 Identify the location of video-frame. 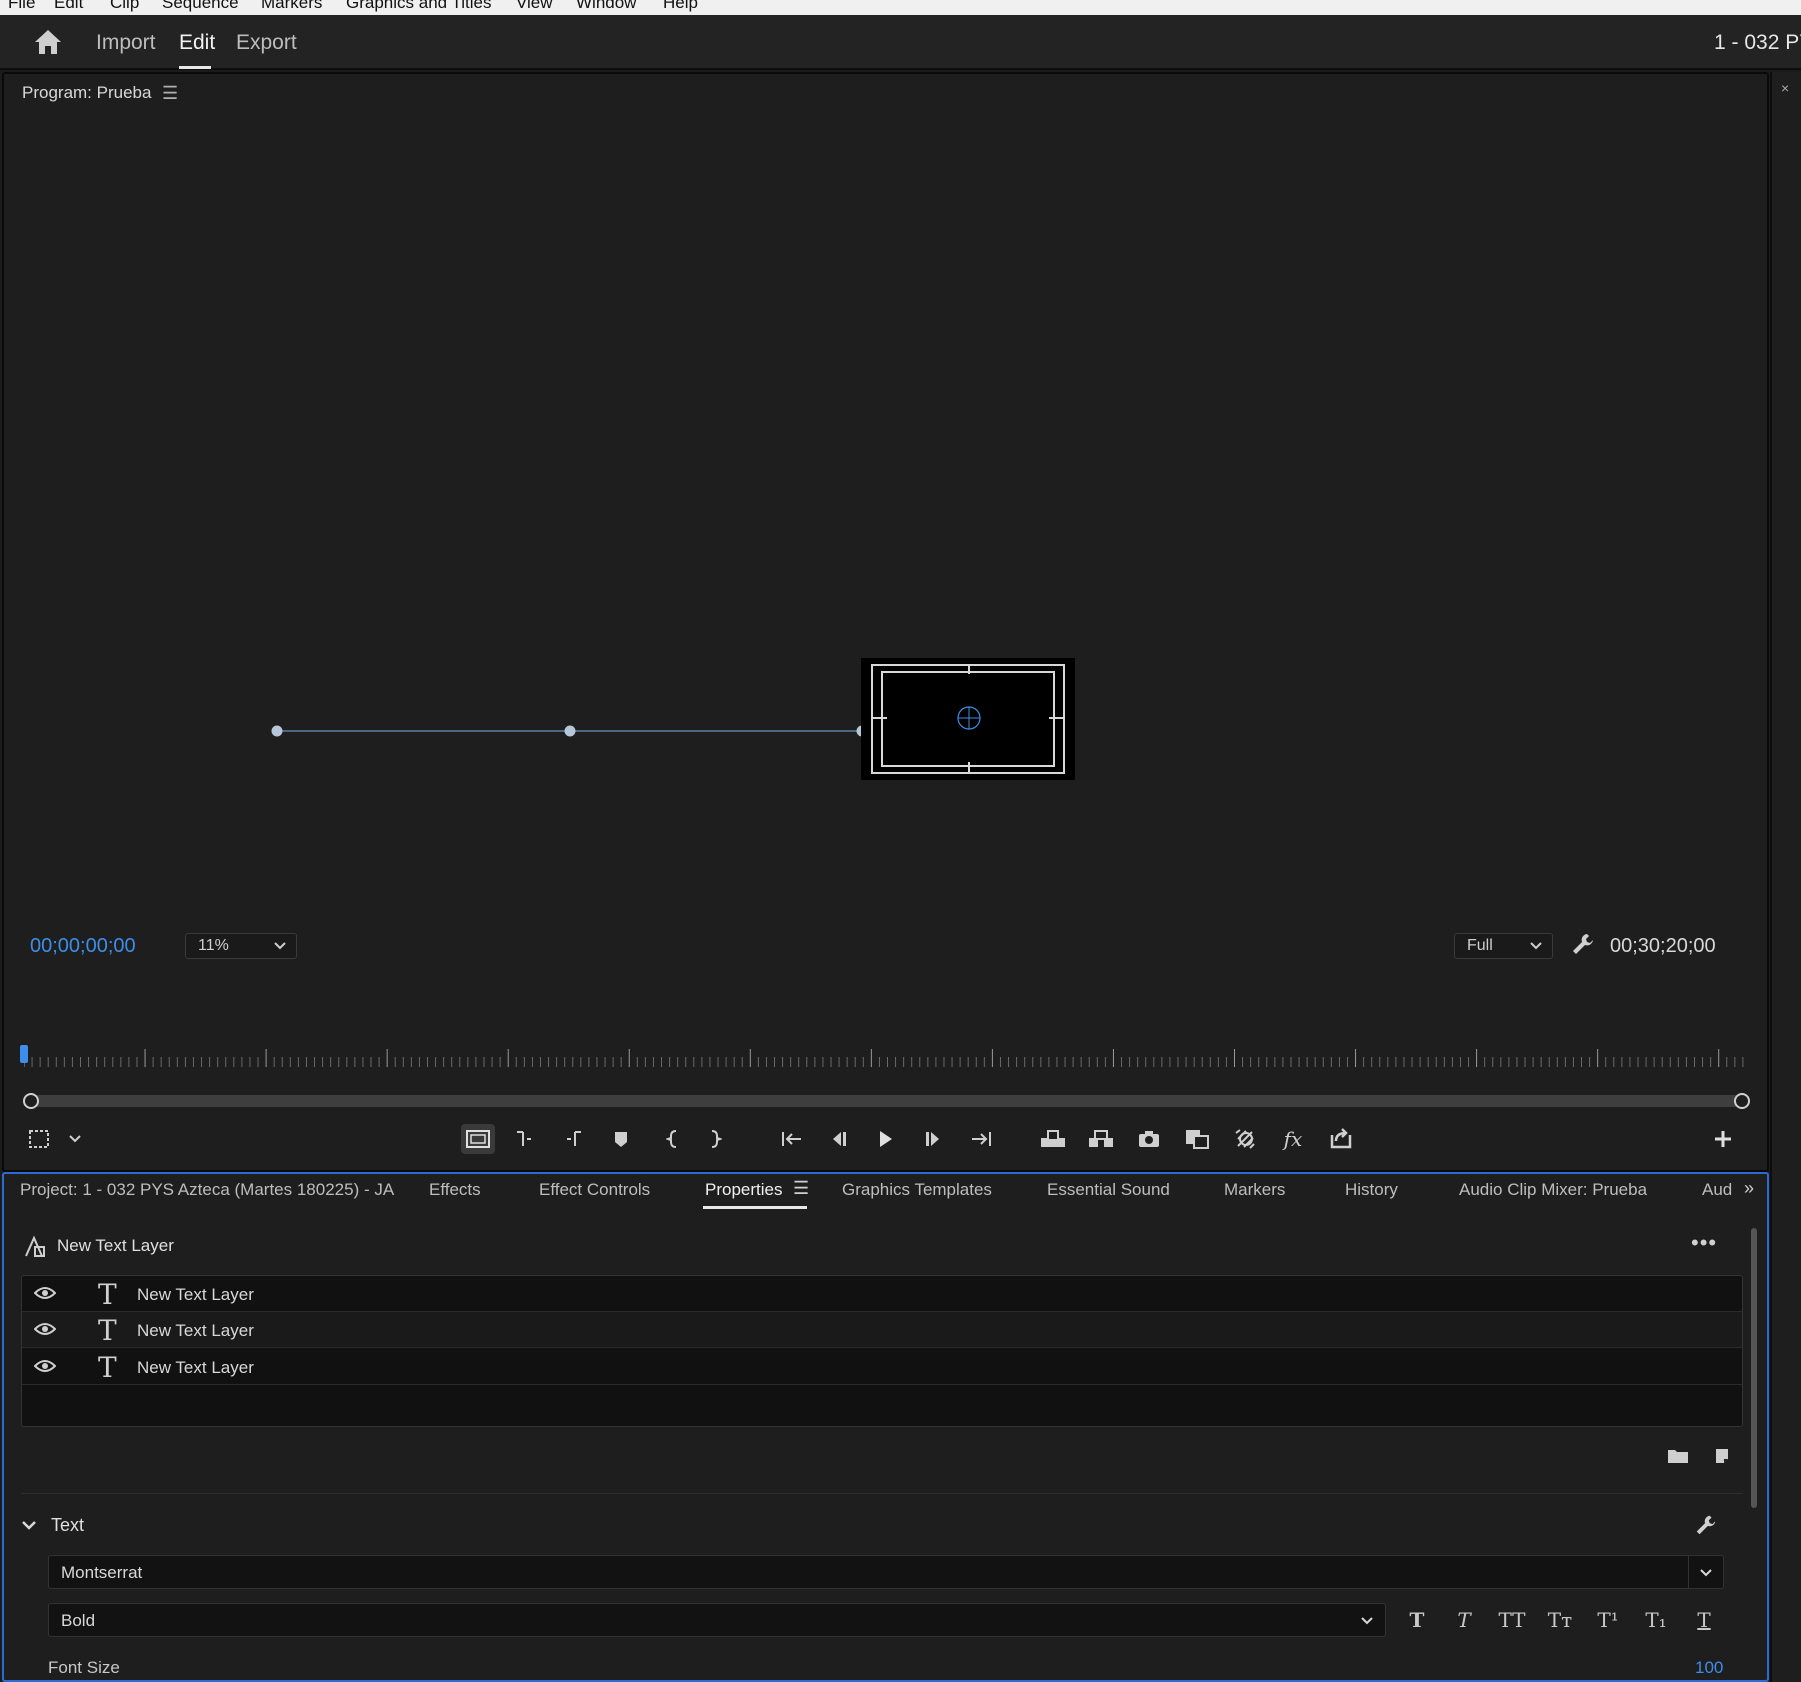
(968, 719).